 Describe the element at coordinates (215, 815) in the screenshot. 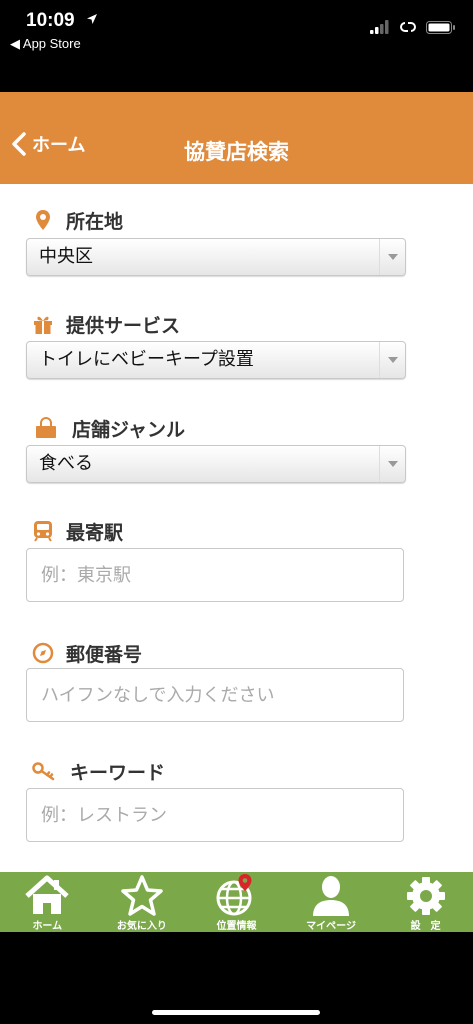

I see `keyword-input` at that location.